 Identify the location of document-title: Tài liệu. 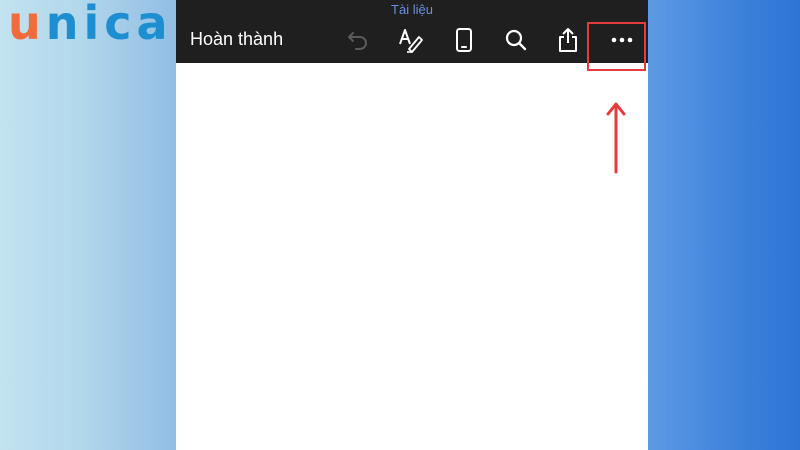
(412, 9).